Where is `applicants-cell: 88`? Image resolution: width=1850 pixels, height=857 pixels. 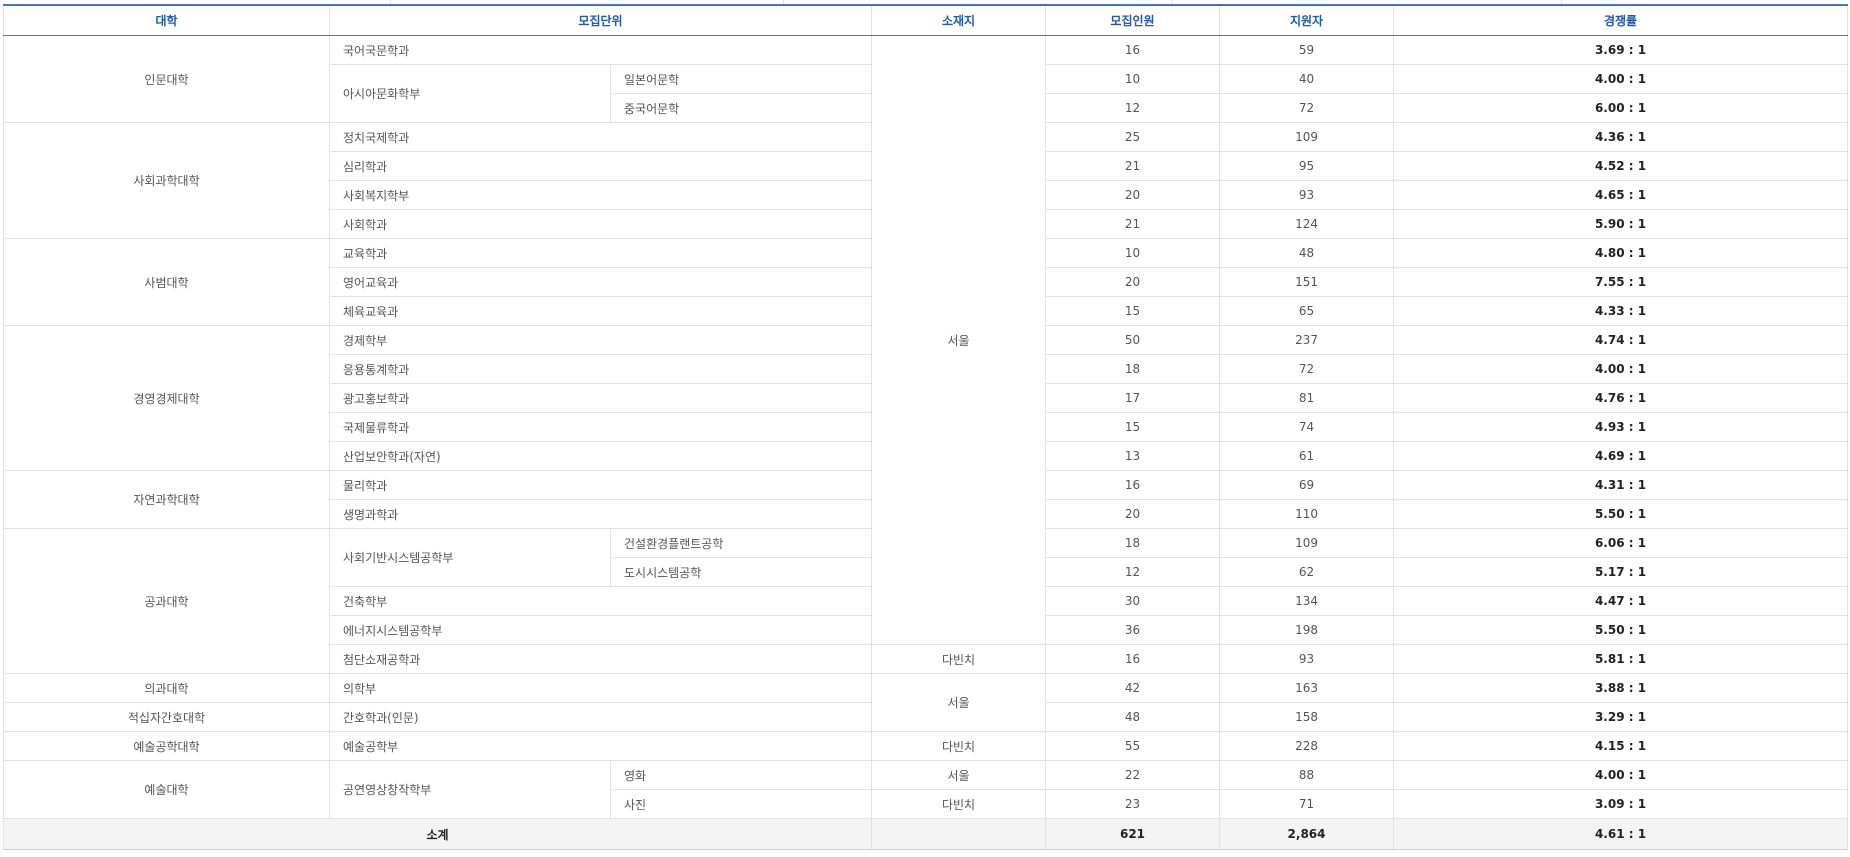 applicants-cell: 88 is located at coordinates (1307, 775).